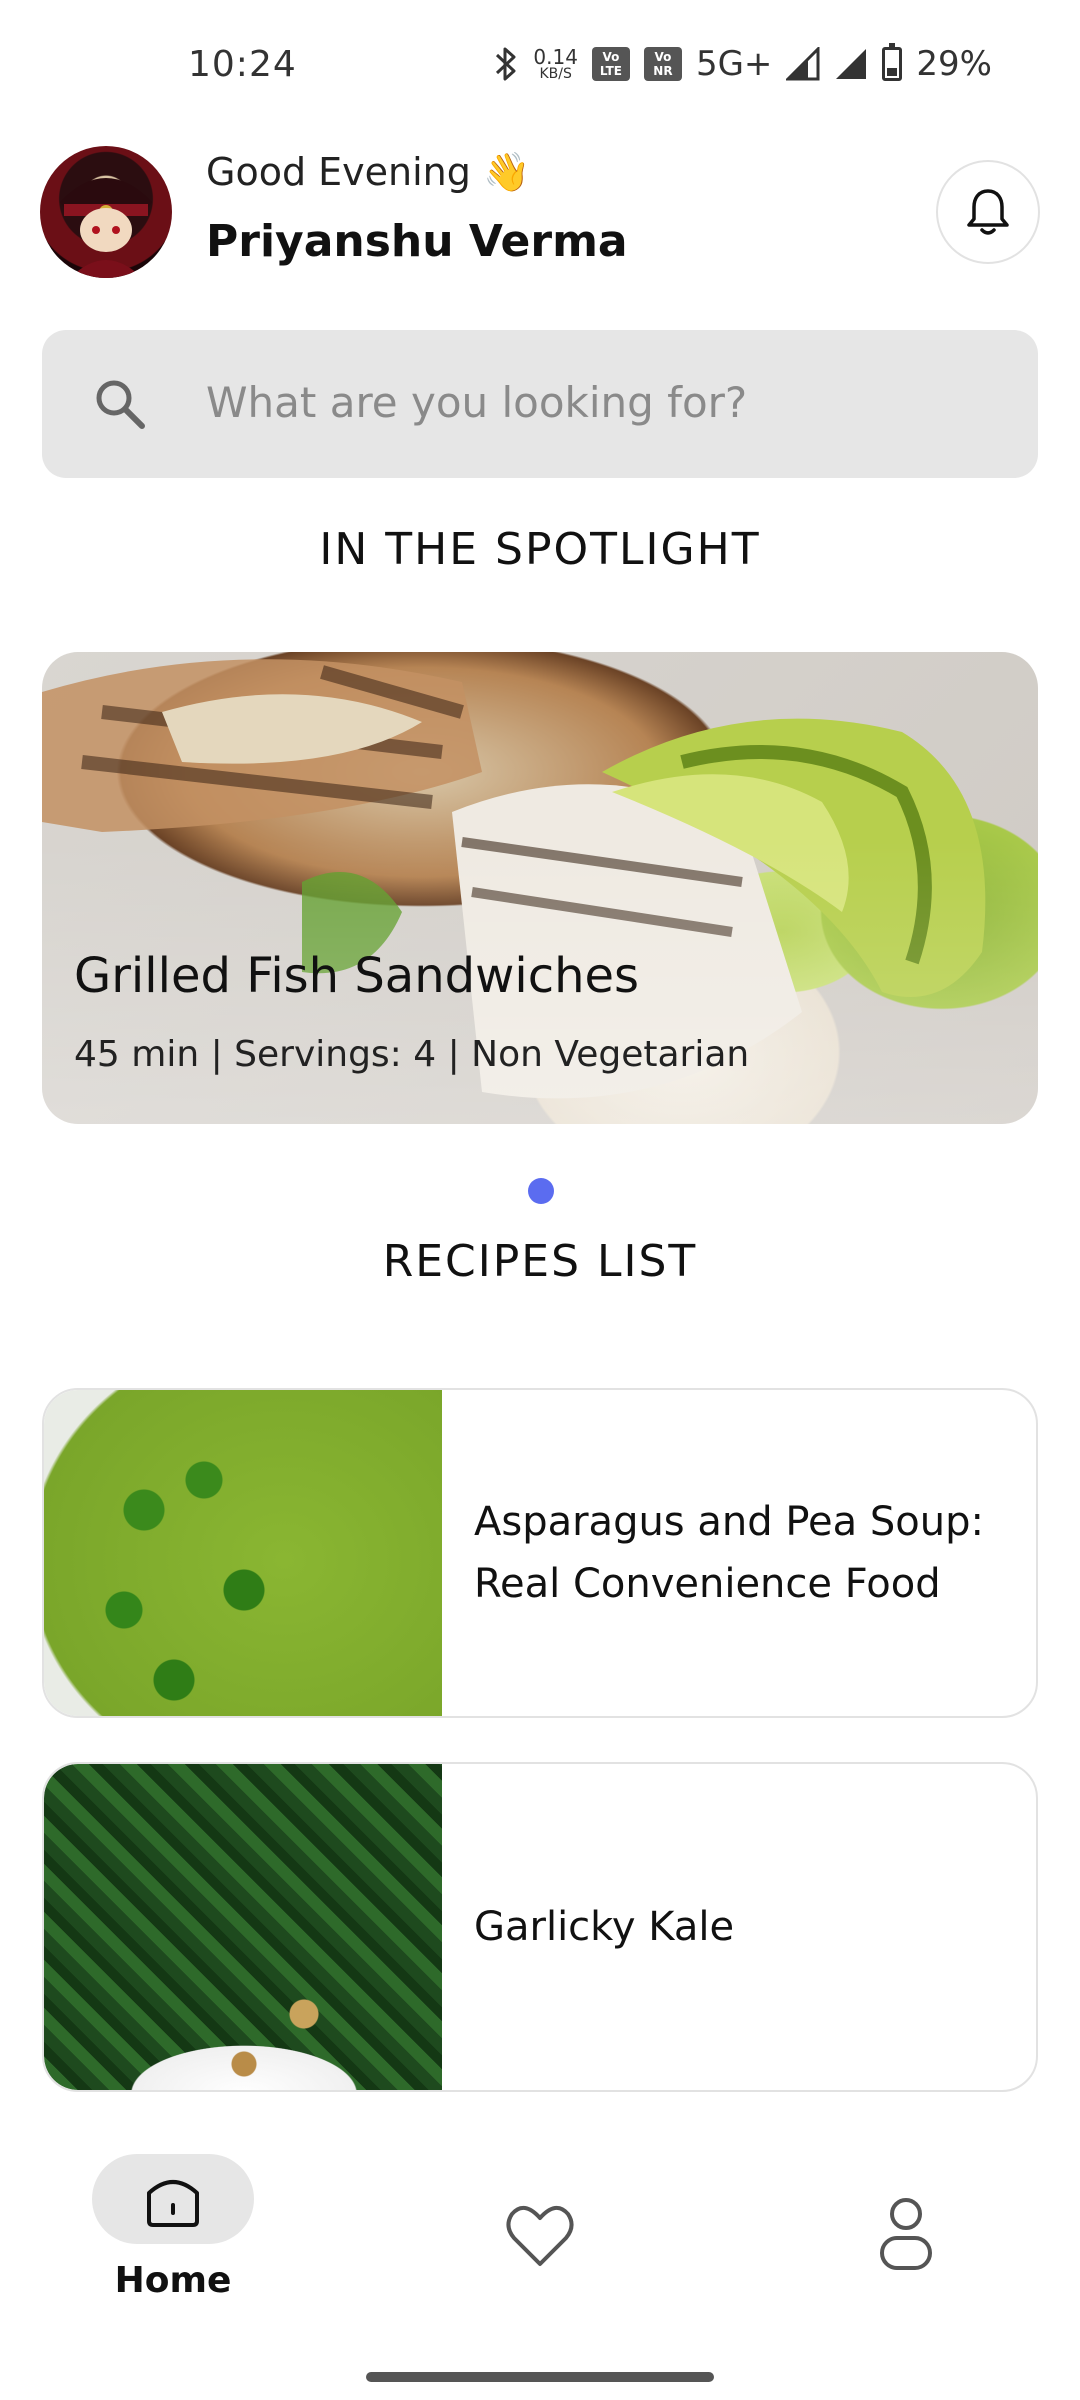 Image resolution: width=1080 pixels, height=2400 pixels. I want to click on sim1-badge-bottom: LTE, so click(610, 71).